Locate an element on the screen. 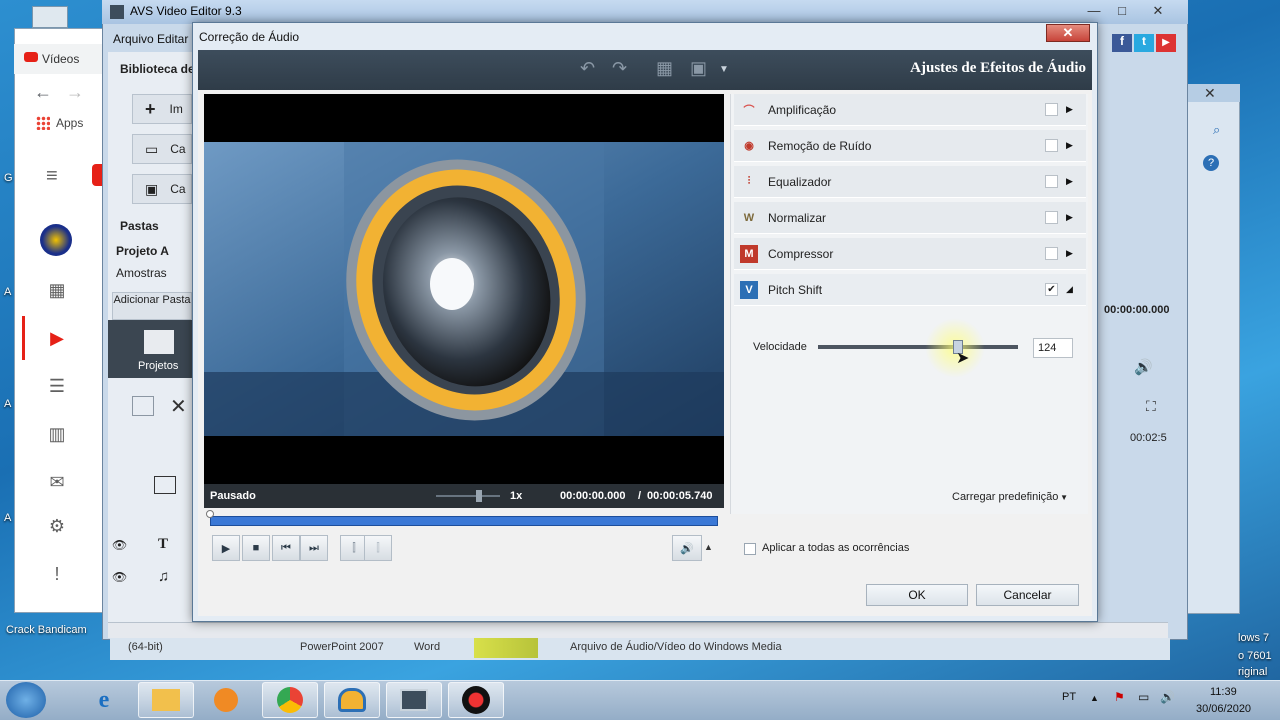  cancel-button: Cancelar is located at coordinates (1027, 595).